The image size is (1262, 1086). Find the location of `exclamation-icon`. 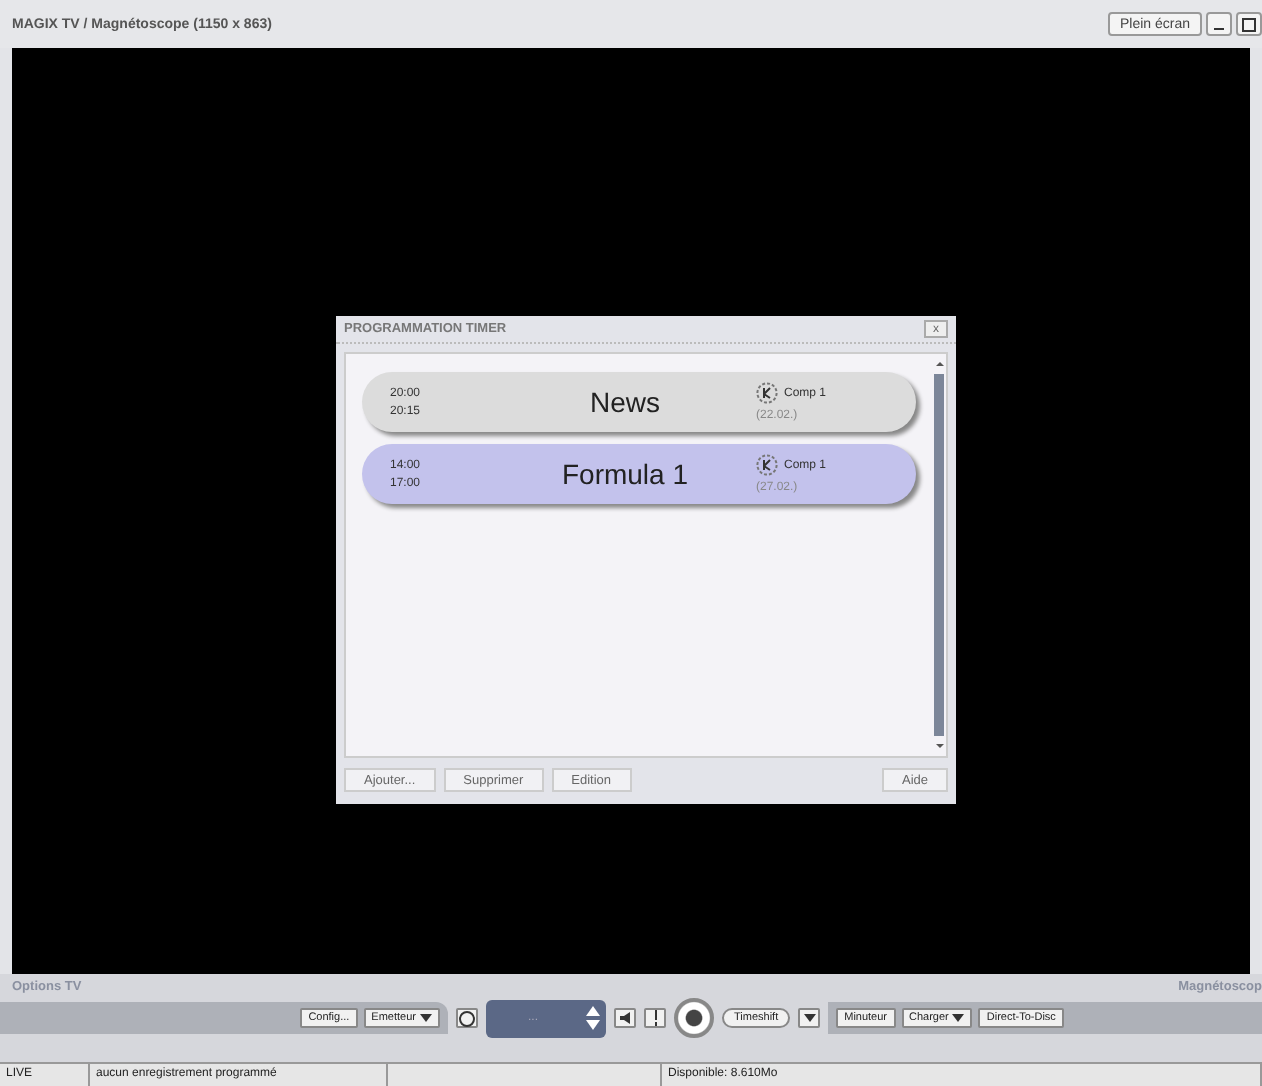

exclamation-icon is located at coordinates (655, 1018).